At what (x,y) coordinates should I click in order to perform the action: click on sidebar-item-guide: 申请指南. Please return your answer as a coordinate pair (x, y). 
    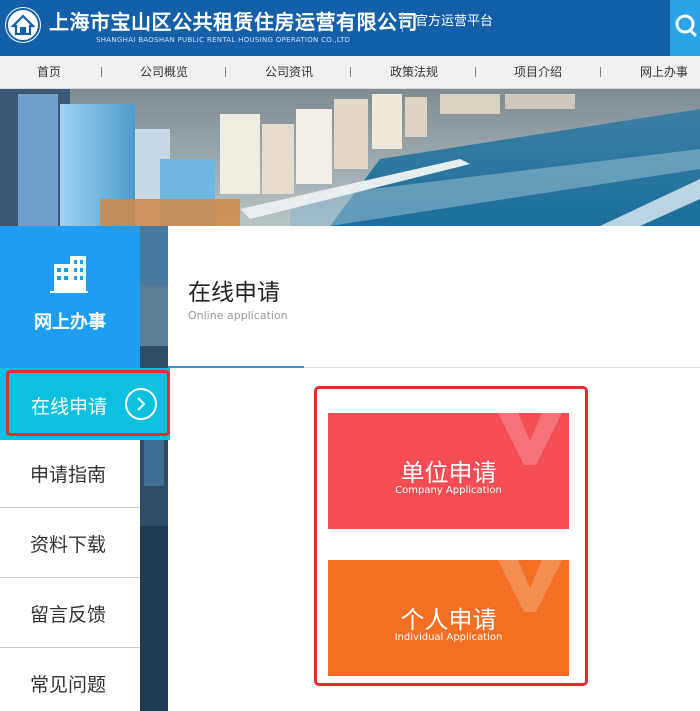
    Looking at the image, I should click on (70, 474).